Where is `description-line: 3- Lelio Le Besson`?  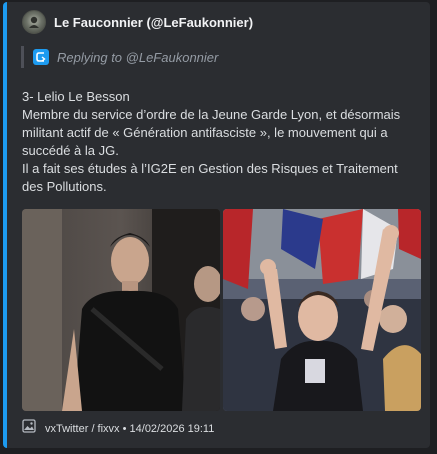 description-line: 3- Lelio Le Besson is located at coordinates (76, 96).